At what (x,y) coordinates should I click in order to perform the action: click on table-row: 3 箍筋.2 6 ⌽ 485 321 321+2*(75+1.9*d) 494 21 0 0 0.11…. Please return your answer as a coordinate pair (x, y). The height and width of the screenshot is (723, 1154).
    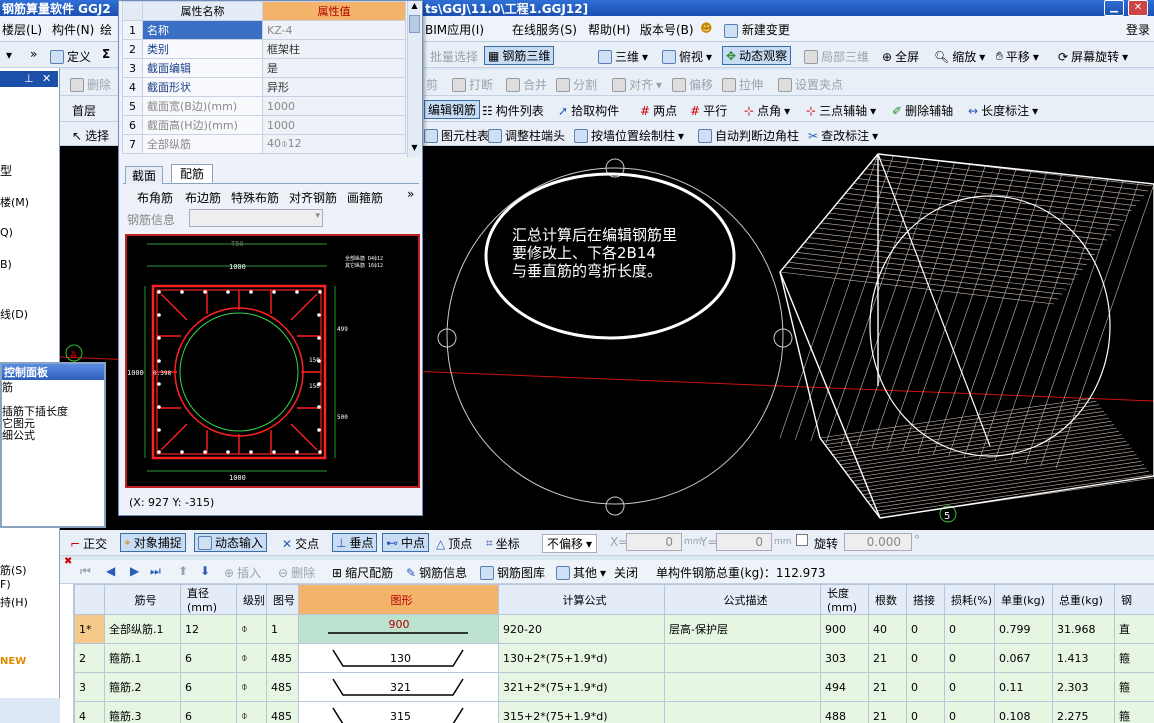
    Looking at the image, I should click on (614, 687).